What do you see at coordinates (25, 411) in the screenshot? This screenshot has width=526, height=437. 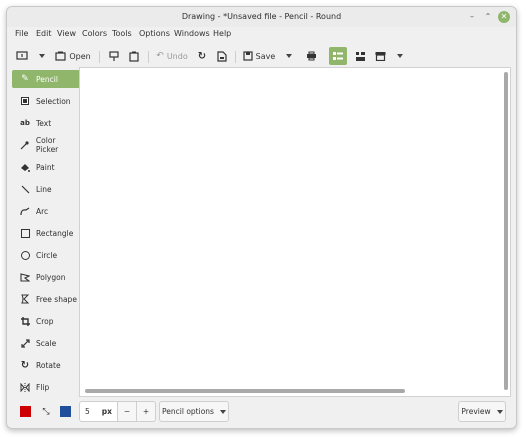 I see `left-color-button` at bounding box center [25, 411].